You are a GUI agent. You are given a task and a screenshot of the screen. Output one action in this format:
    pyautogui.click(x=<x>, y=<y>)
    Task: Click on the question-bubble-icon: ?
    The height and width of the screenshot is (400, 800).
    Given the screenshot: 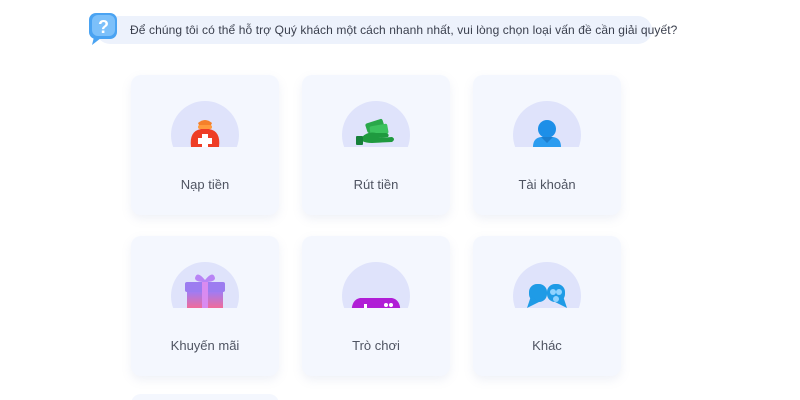 What is the action you would take?
    pyautogui.click(x=105, y=29)
    